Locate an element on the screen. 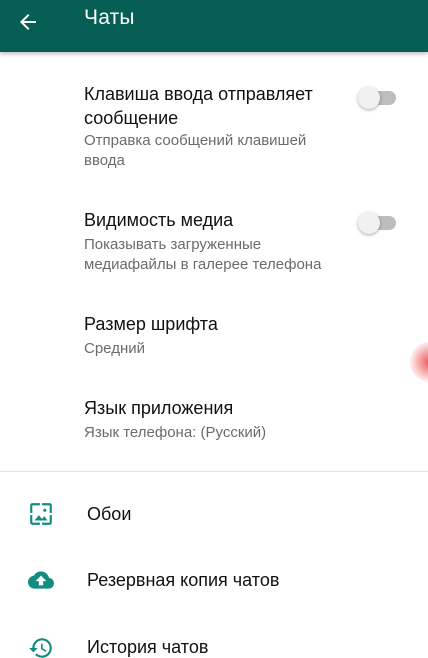  item-label: Резервная копия чатов is located at coordinates (183, 580).